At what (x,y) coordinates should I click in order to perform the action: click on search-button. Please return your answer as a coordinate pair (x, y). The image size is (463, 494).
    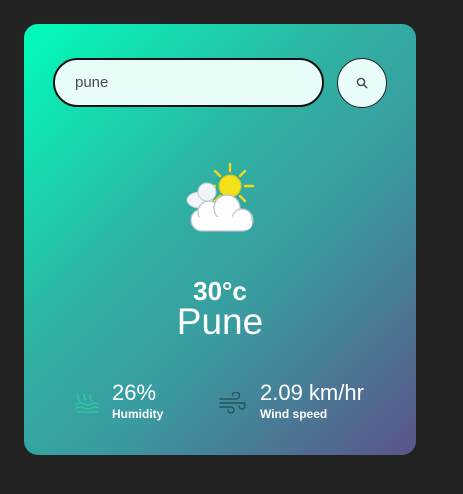
    Looking at the image, I should click on (362, 83).